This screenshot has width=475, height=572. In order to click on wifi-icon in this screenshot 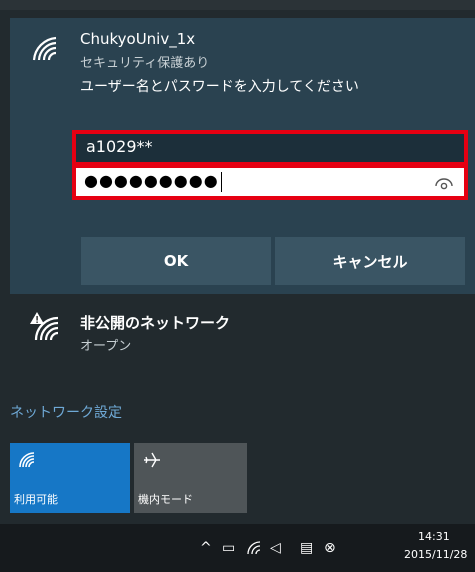, I will do `click(27, 460)`.